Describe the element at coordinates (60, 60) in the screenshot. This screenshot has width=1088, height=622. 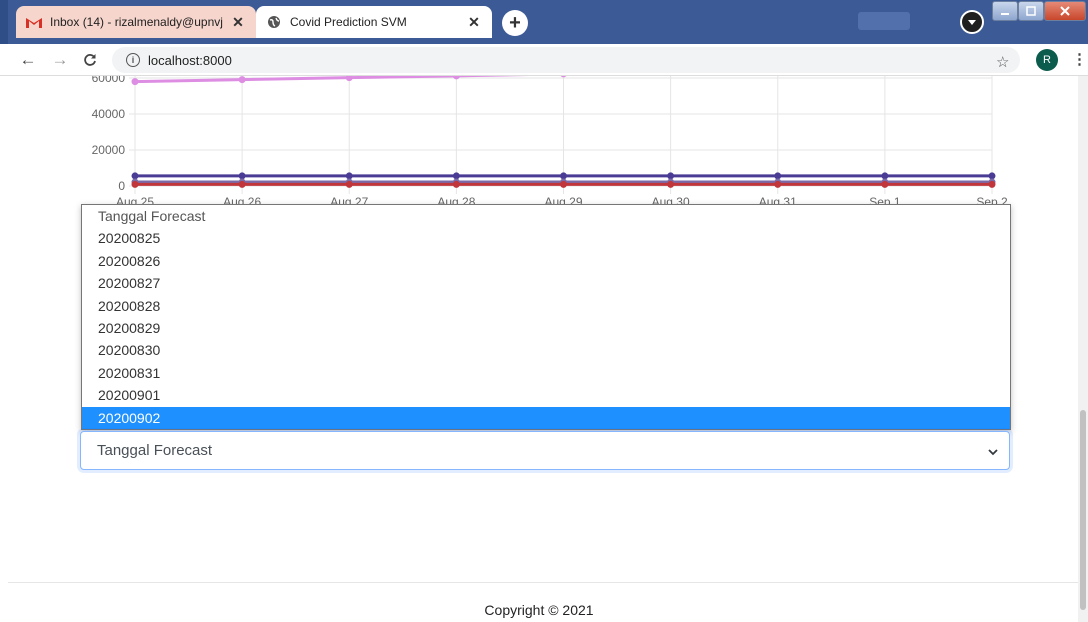
I see `forward-arrow-icon: →` at that location.